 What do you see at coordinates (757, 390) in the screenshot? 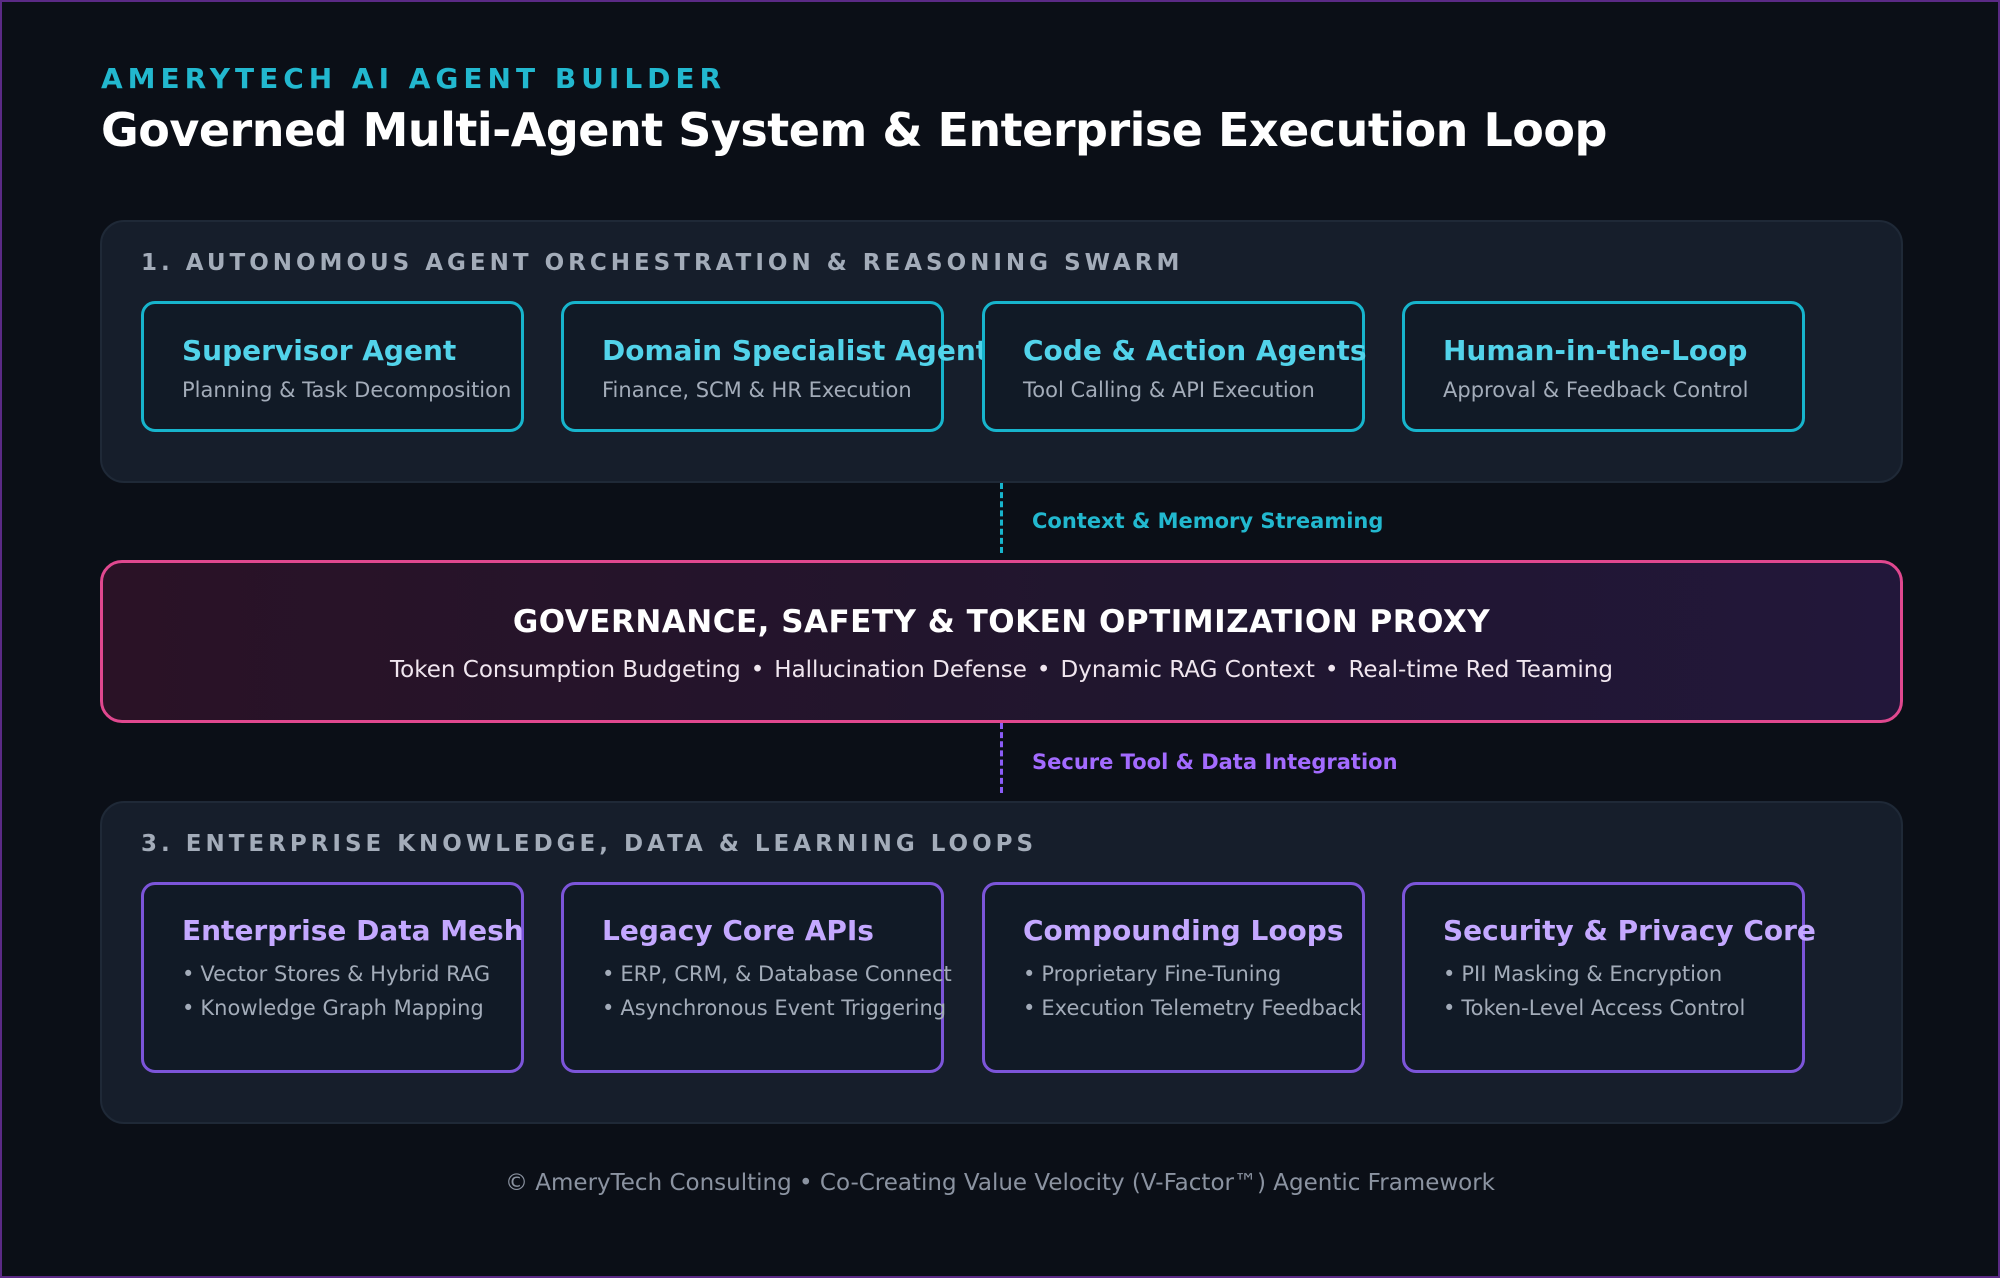
I see `card-subtitle: Finance, SCM & HR Execution` at bounding box center [757, 390].